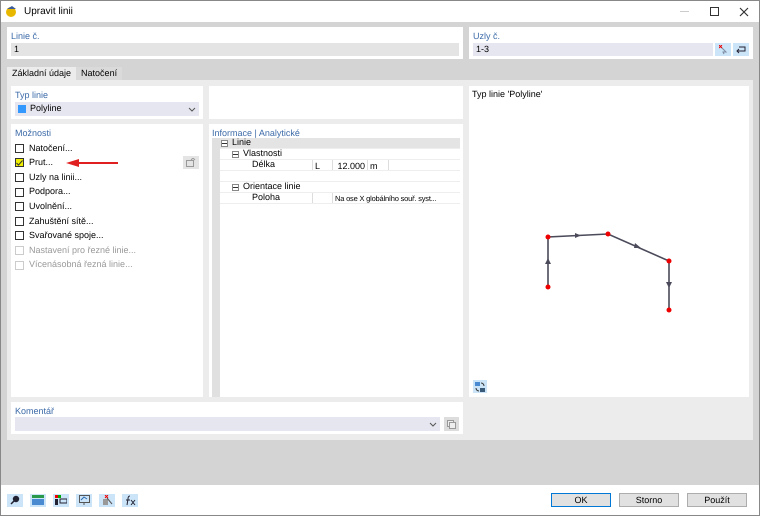  Describe the element at coordinates (256, 132) in the screenshot. I see `panel-title: Informace | Analytické` at that location.